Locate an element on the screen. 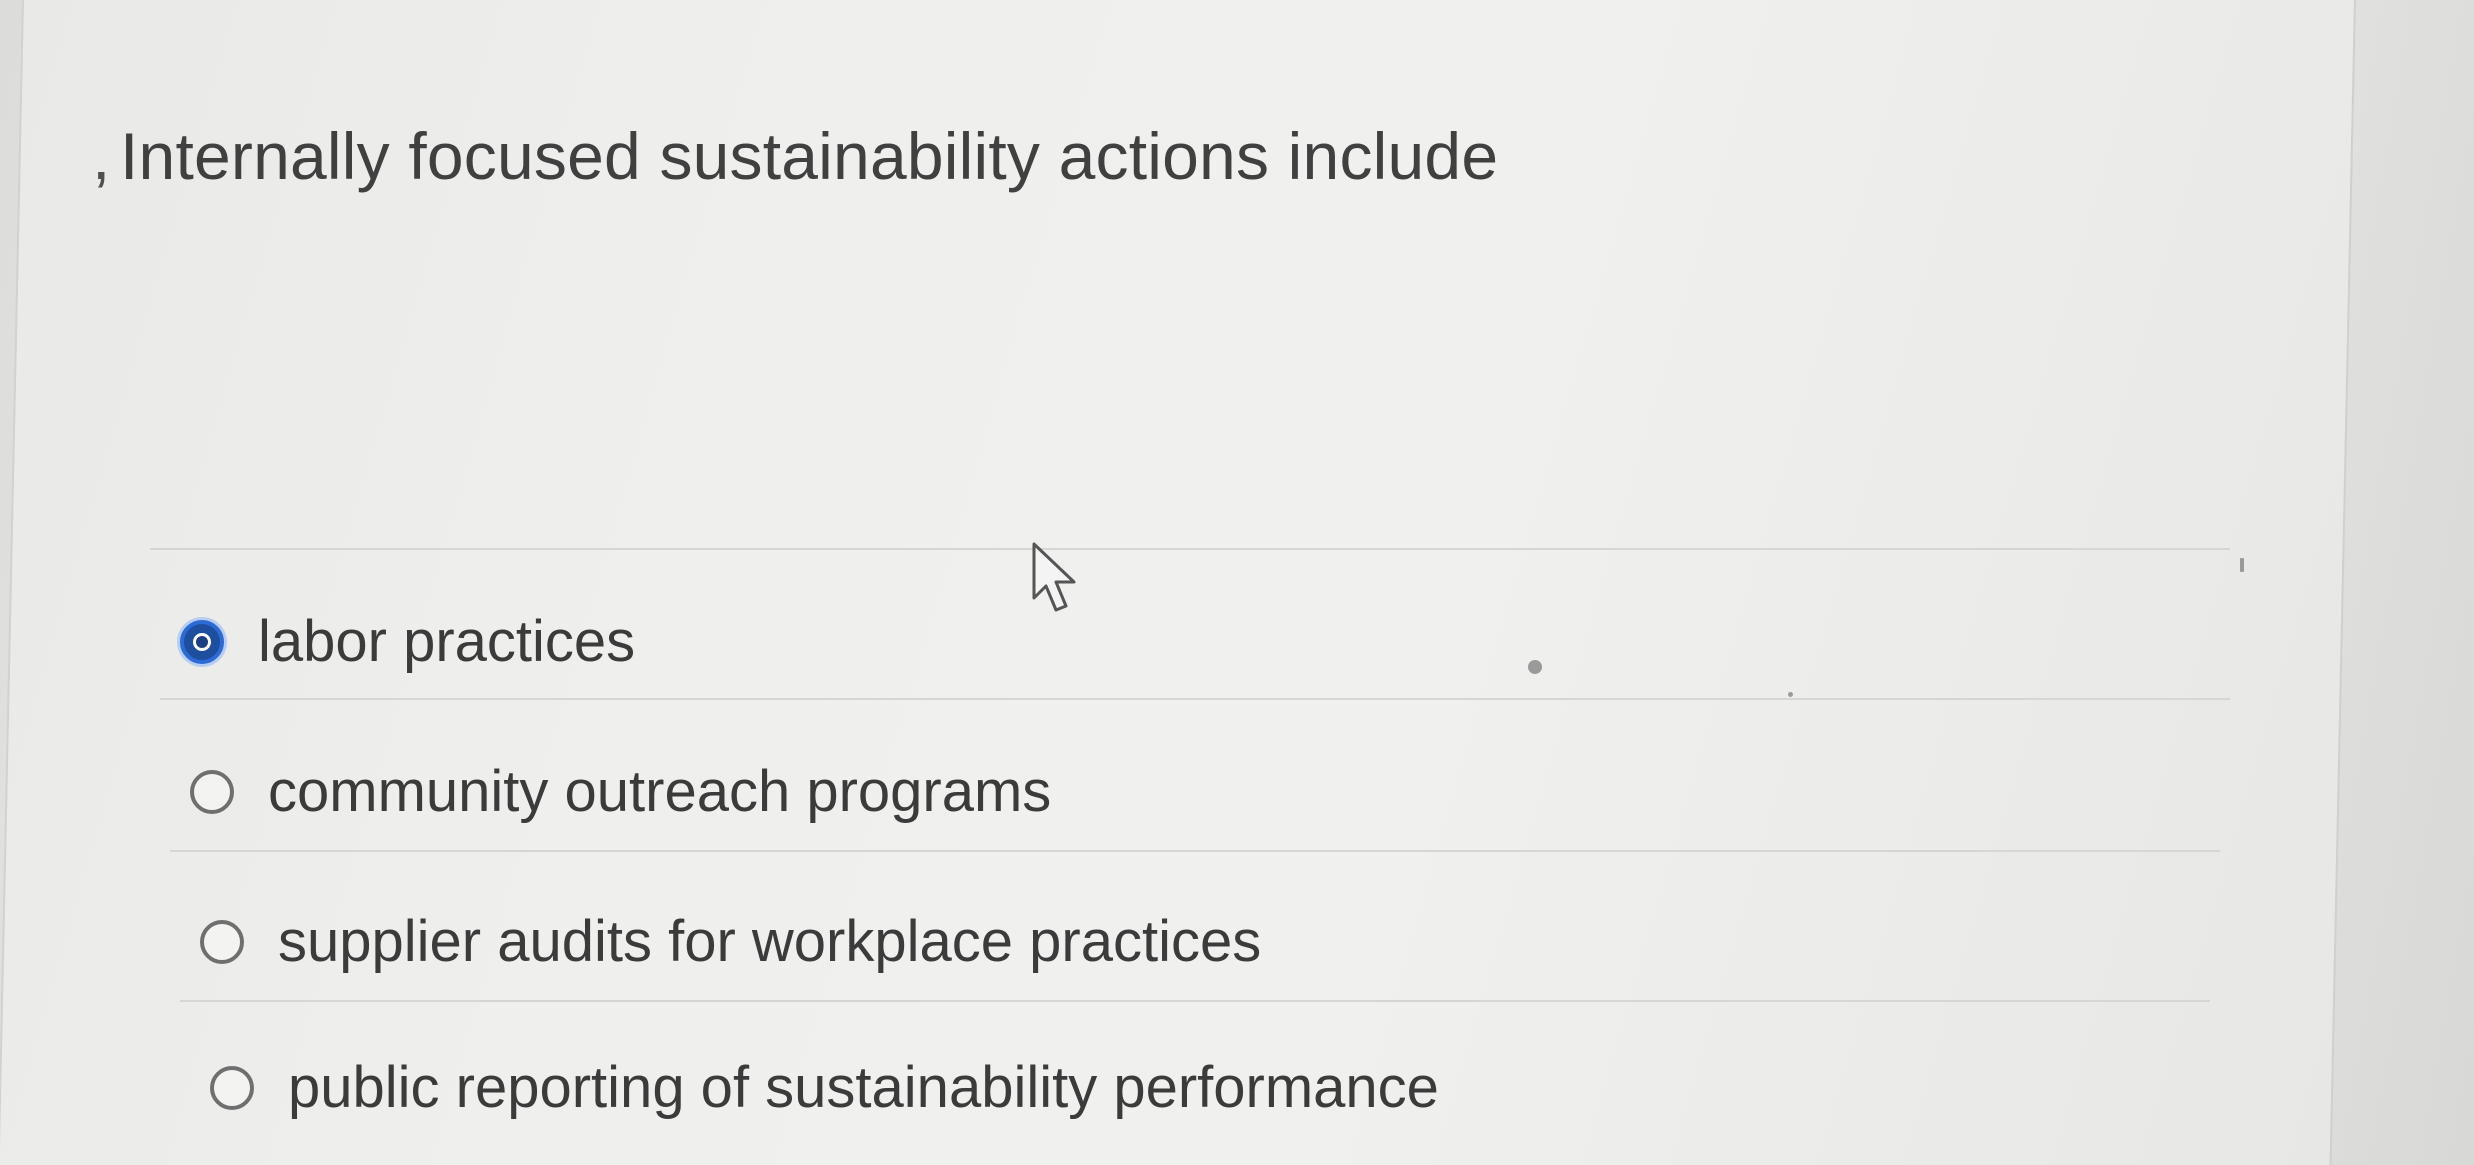 This screenshot has width=2474, height=1165. mouse-pointer-icon is located at coordinates (1054, 577).